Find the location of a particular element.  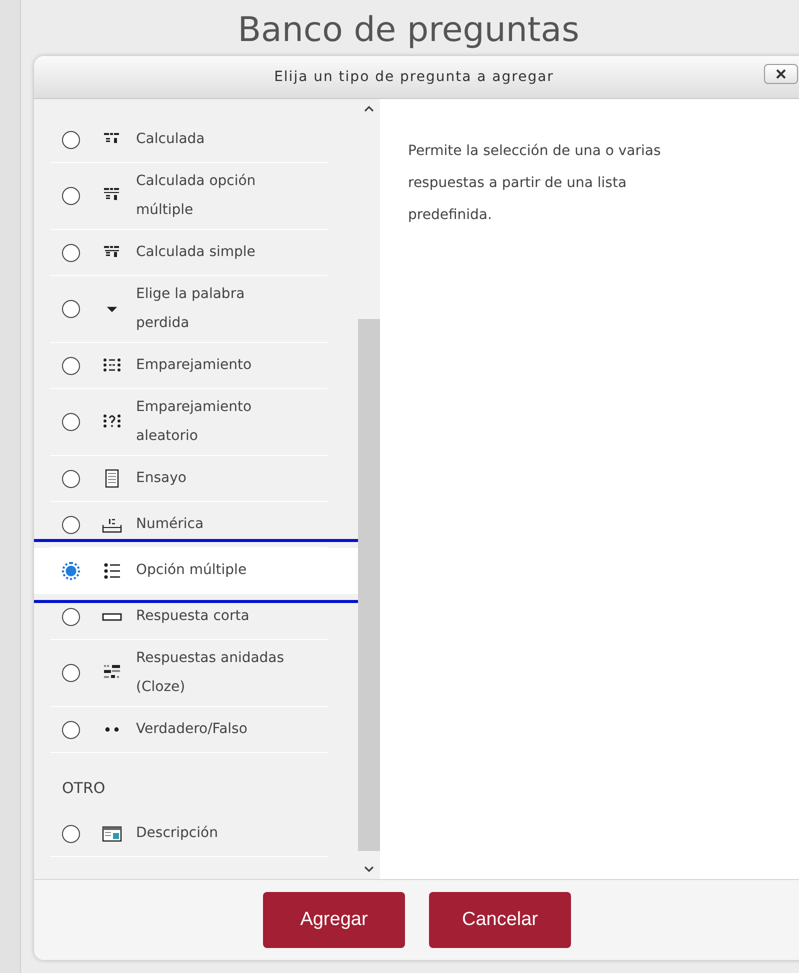

action-button: Cancelar is located at coordinates (500, 920).